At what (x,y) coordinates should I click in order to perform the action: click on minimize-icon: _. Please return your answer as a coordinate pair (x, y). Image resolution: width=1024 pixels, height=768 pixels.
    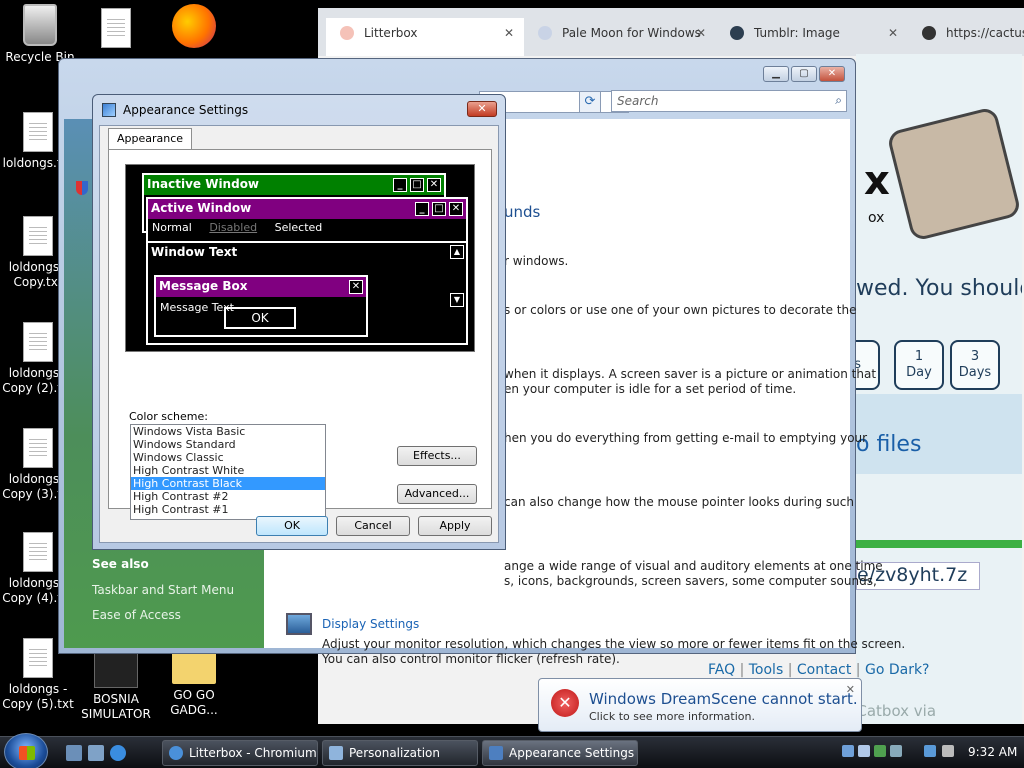
    Looking at the image, I should click on (422, 209).